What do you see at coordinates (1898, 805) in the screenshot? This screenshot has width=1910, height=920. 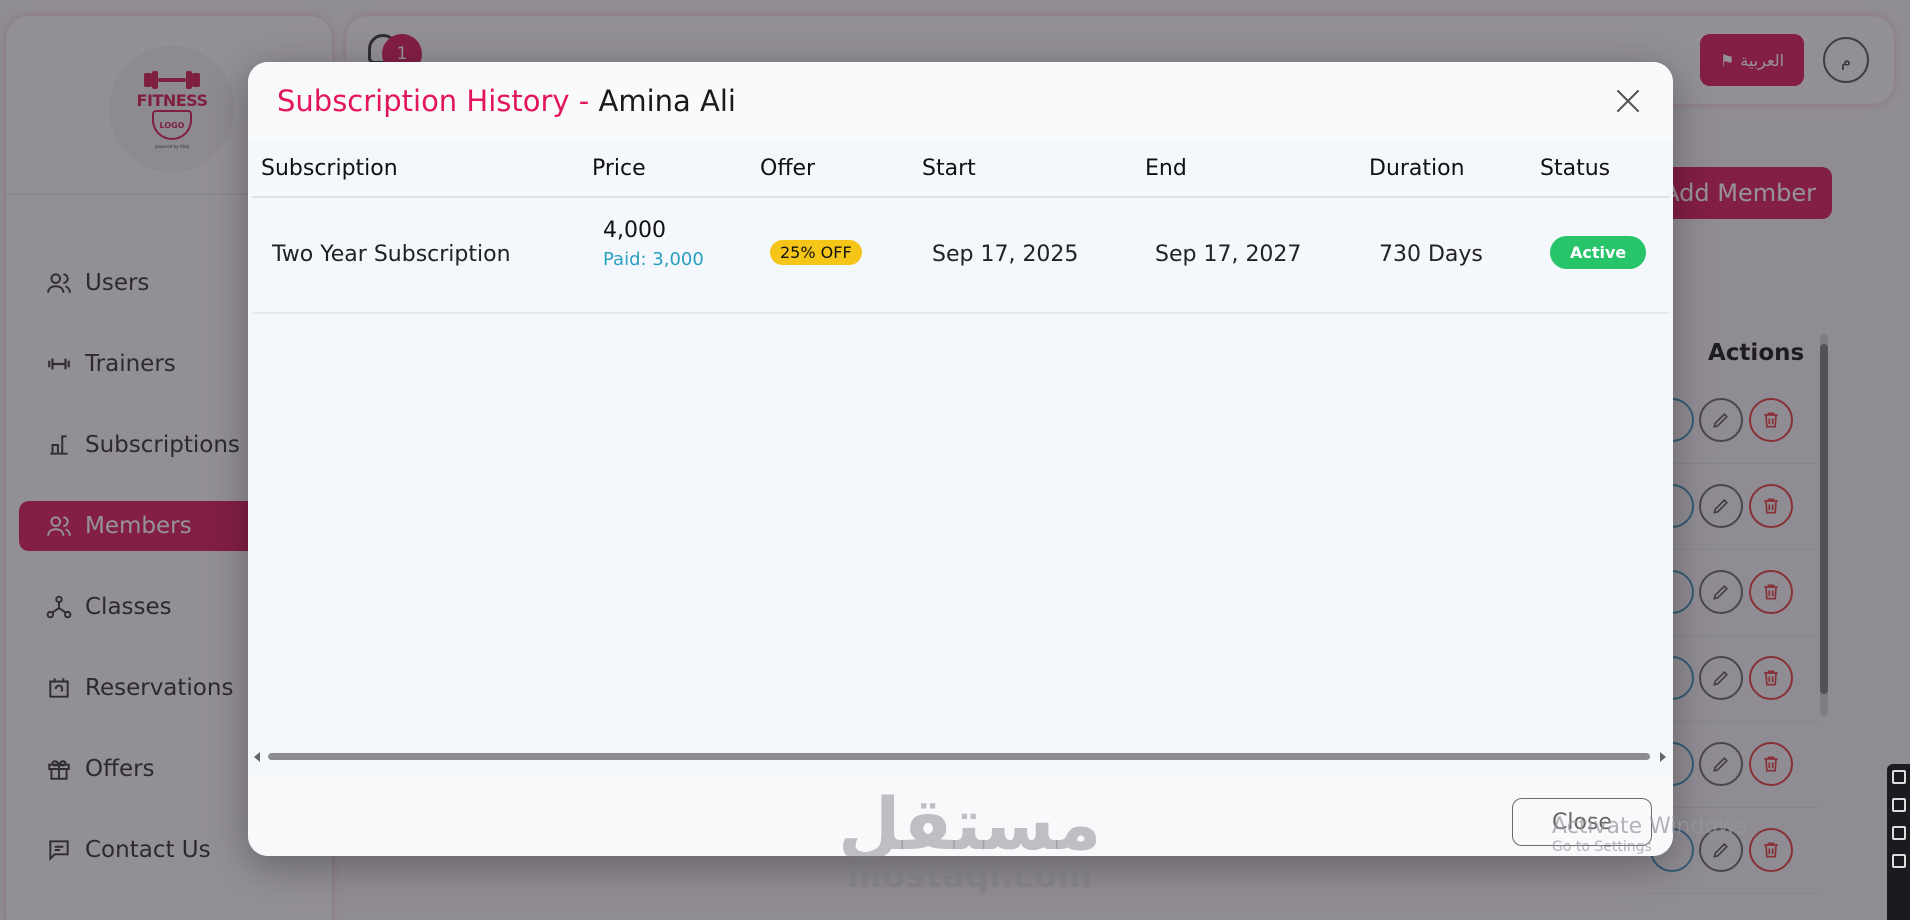 I see `window-icon` at bounding box center [1898, 805].